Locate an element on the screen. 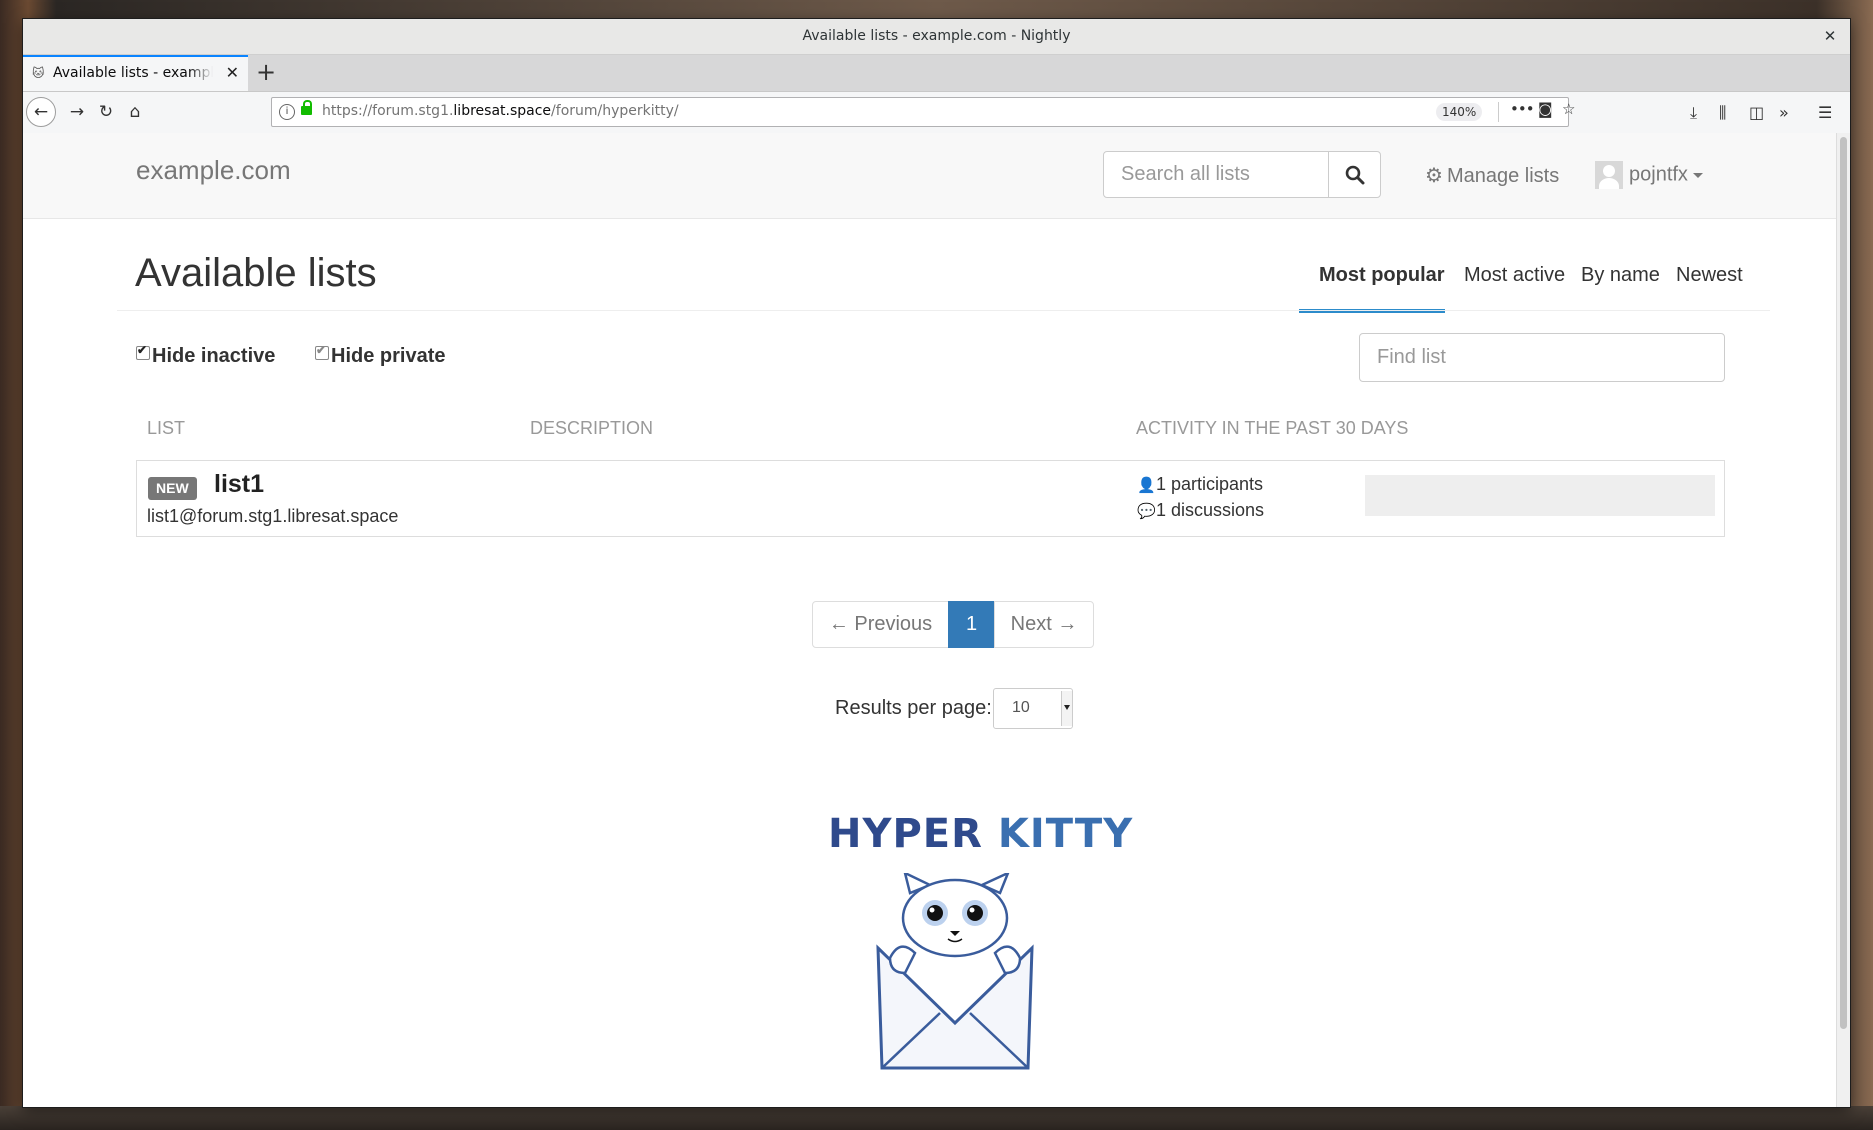 This screenshot has width=1873, height=1130. search-icon is located at coordinates (1355, 175).